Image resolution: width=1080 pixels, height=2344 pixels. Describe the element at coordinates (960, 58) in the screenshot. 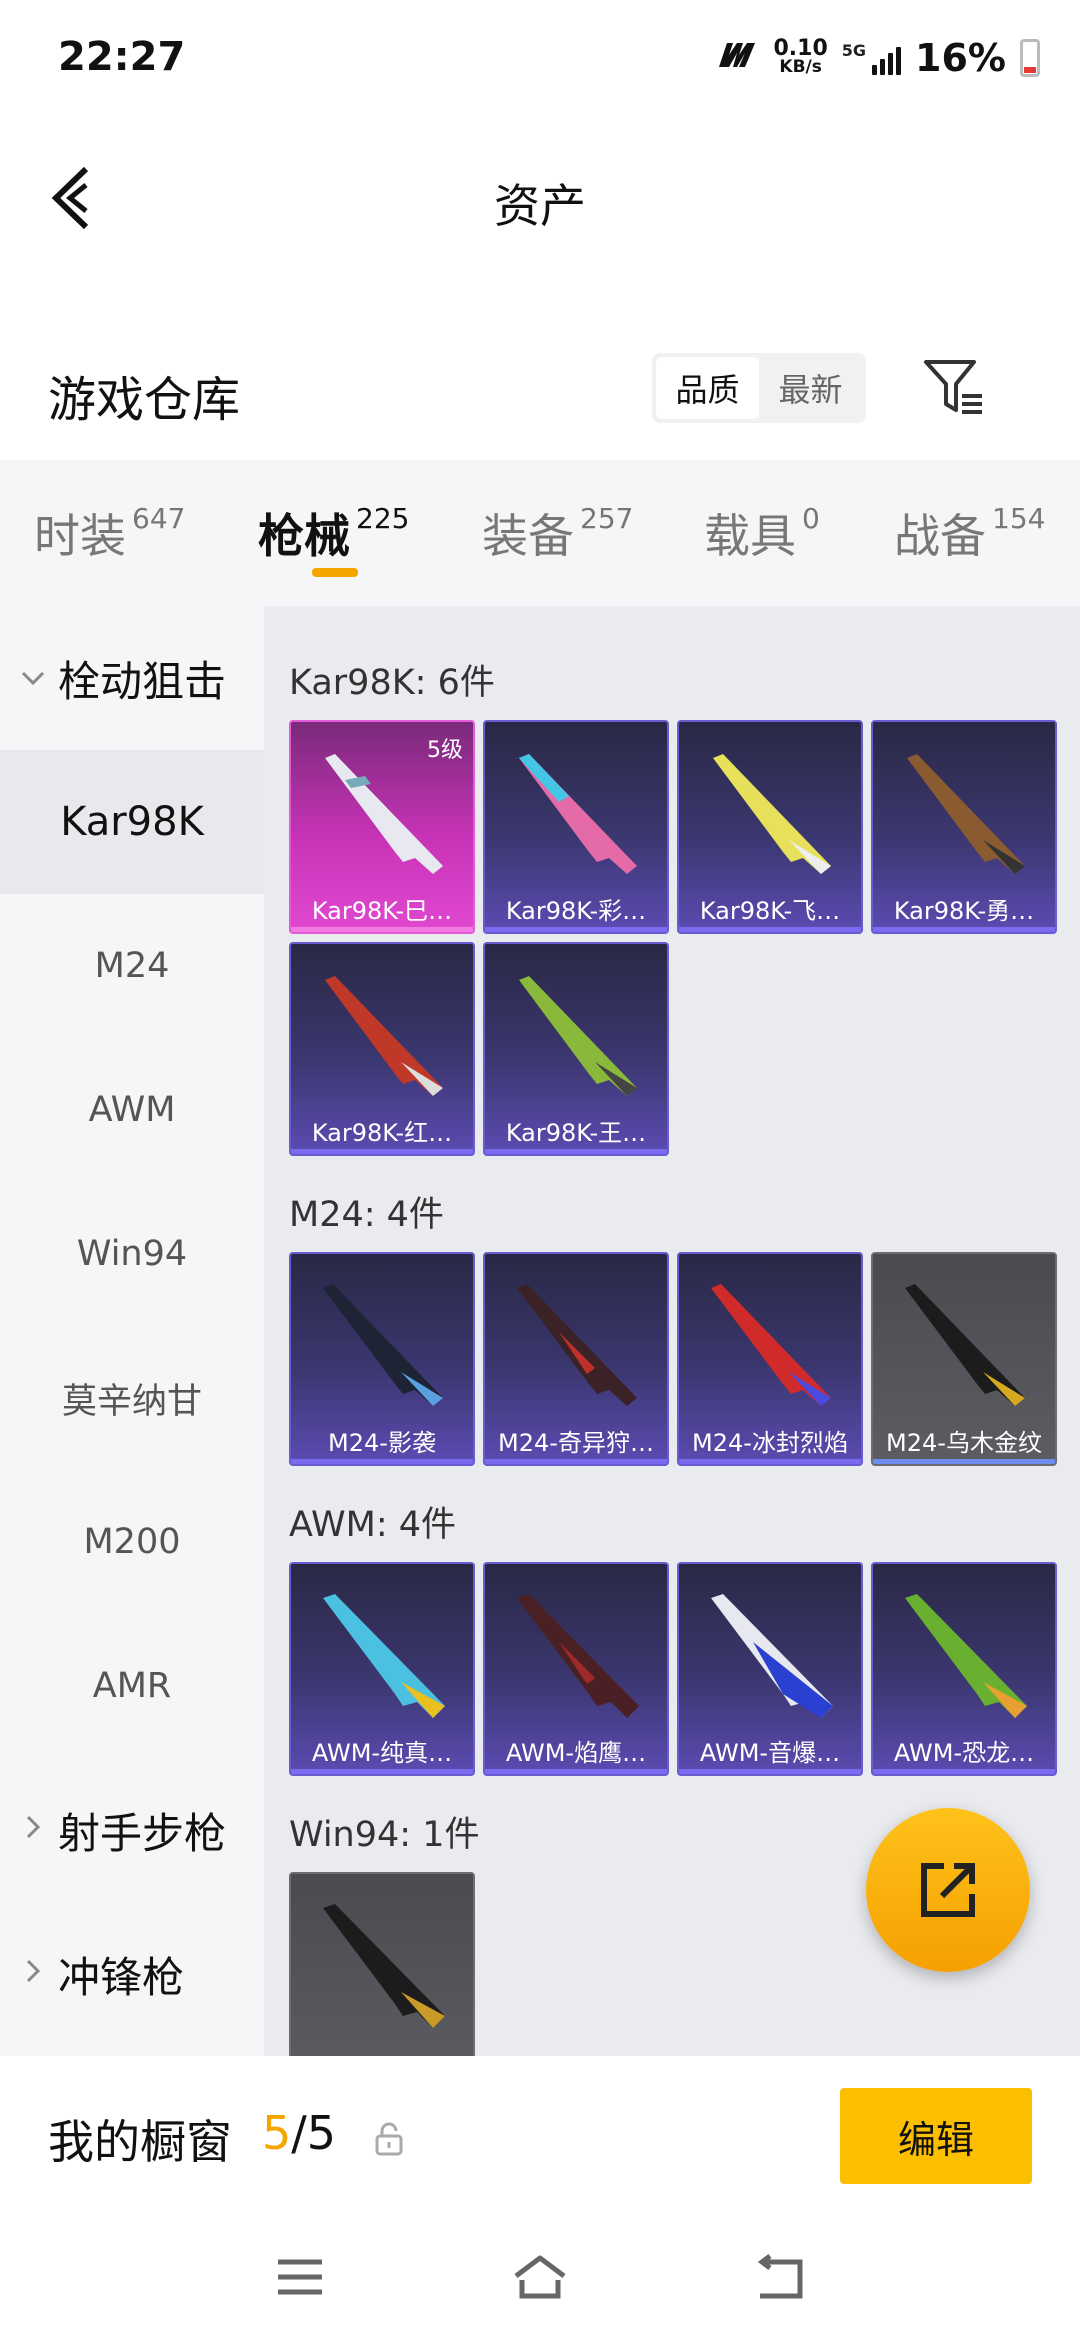

I see `battery-percent: 16%` at that location.